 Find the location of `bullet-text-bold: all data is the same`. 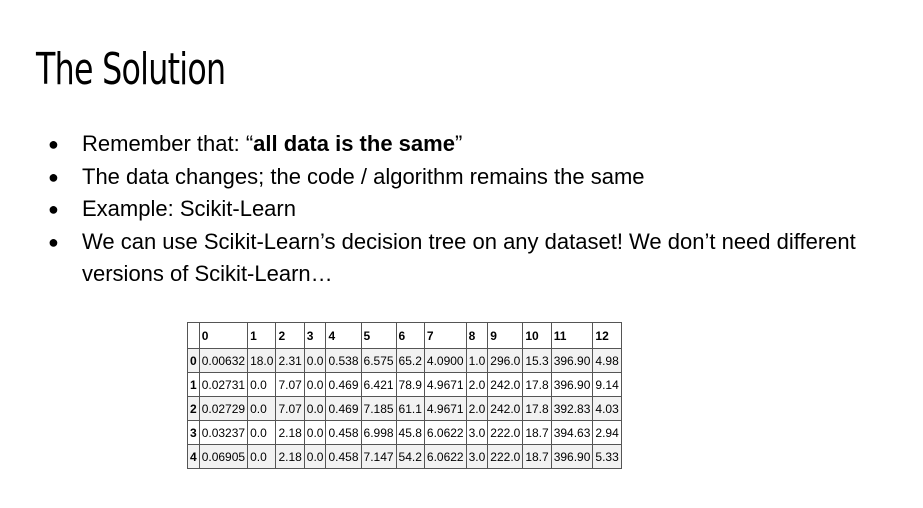

bullet-text-bold: all data is the same is located at coordinates (354, 143).